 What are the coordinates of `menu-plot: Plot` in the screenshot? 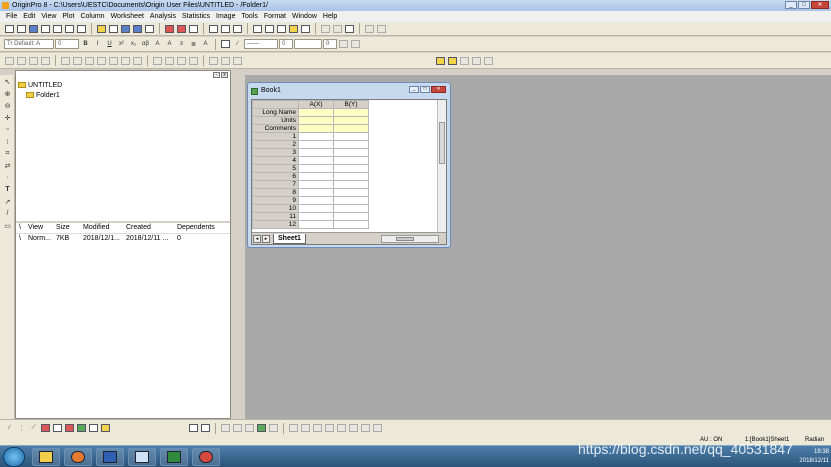 It's located at (68, 16).